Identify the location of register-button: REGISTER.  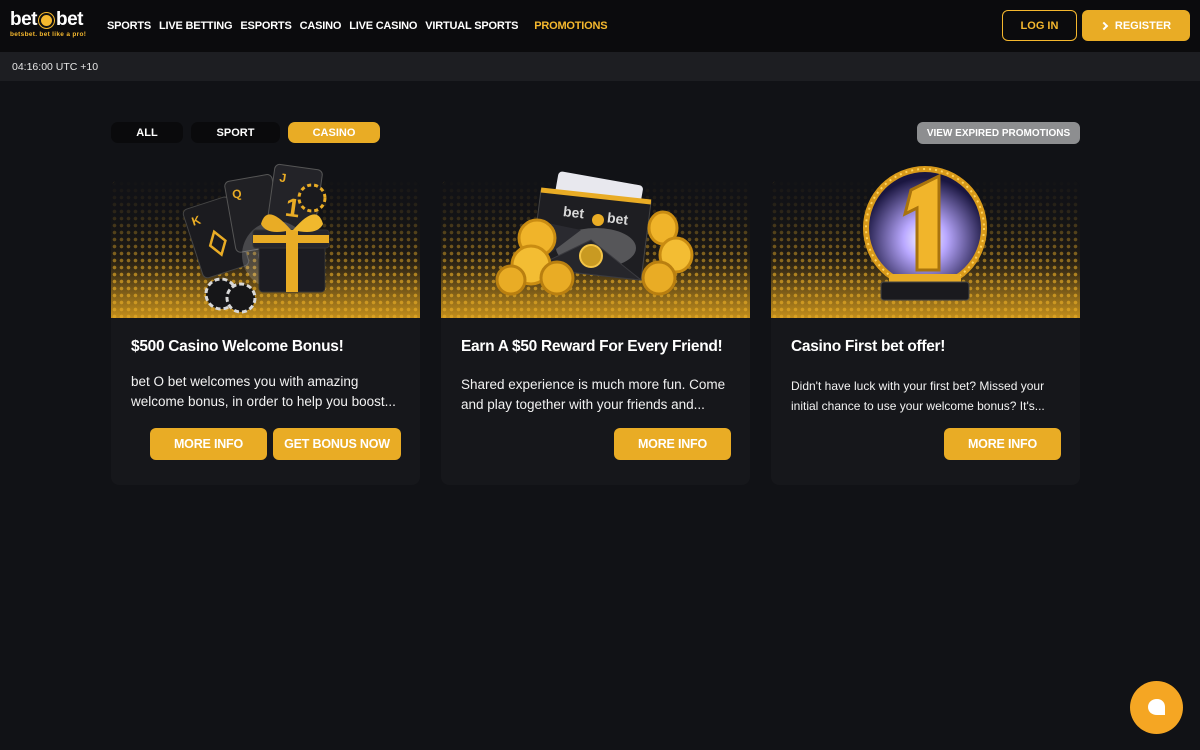
(1136, 25).